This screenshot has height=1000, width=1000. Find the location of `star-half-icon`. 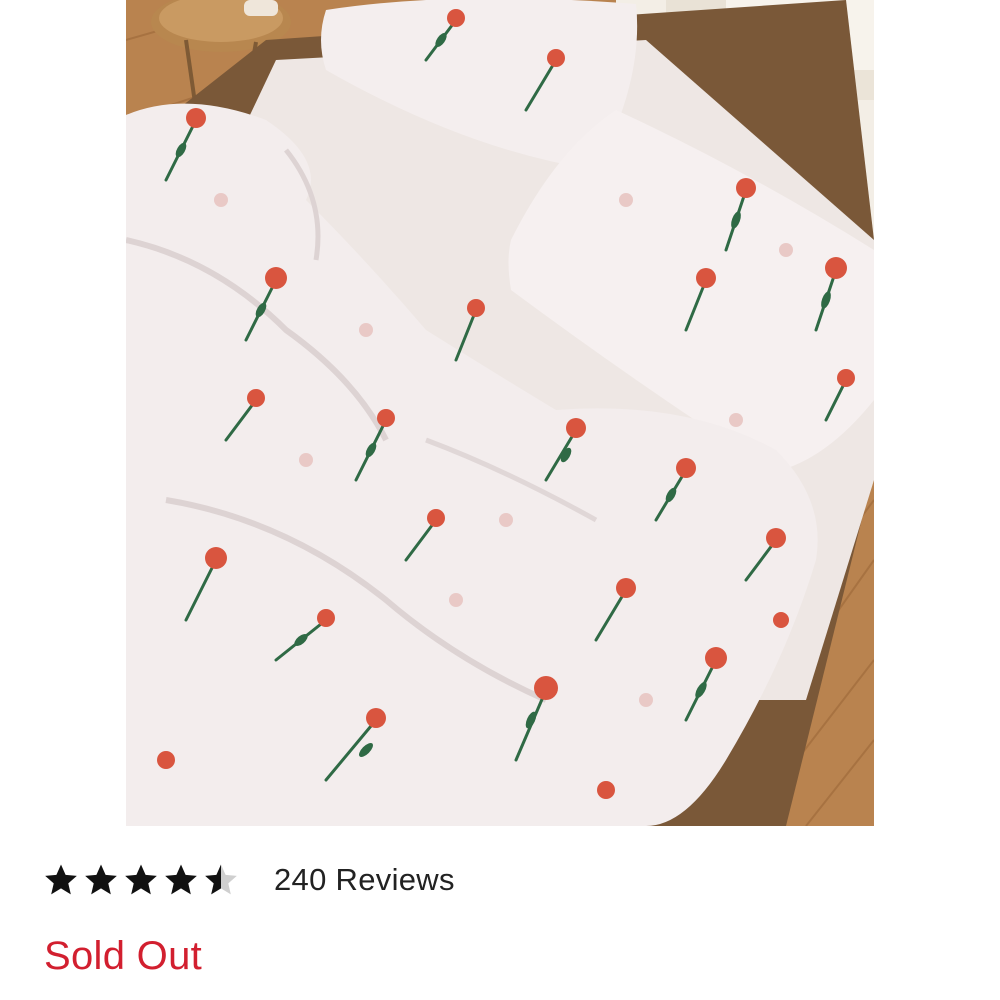

star-half-icon is located at coordinates (221, 880).